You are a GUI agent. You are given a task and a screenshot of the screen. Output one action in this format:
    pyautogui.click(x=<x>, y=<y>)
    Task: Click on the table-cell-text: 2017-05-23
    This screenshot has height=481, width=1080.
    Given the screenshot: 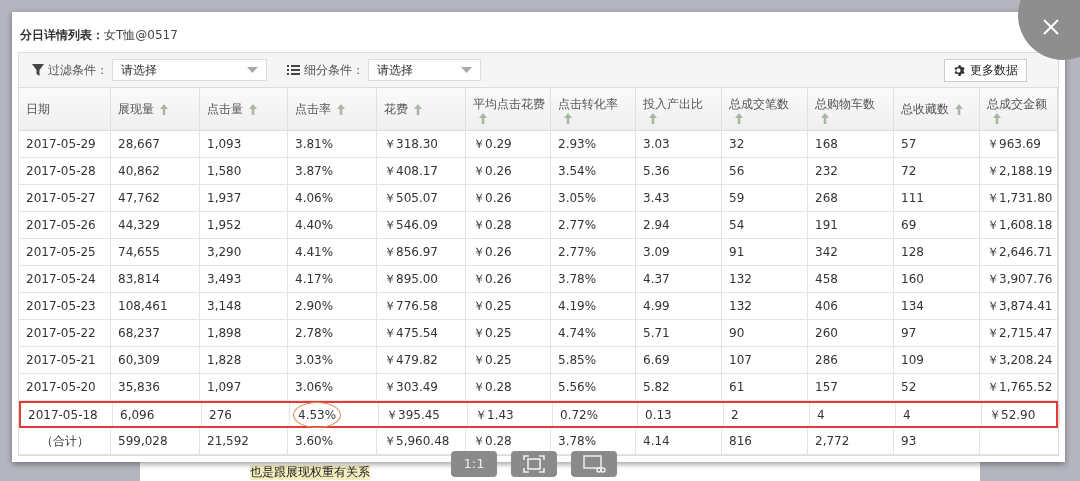 What is the action you would take?
    pyautogui.click(x=61, y=306)
    